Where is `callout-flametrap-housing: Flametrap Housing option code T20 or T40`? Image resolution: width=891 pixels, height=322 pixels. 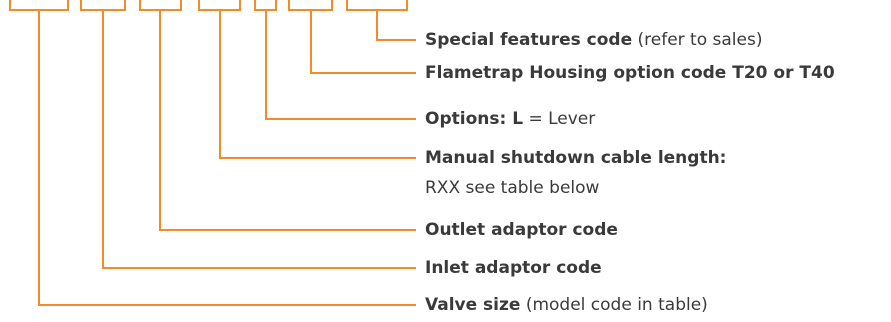
callout-flametrap-housing: Flametrap Housing option code T20 or T40 is located at coordinates (630, 73).